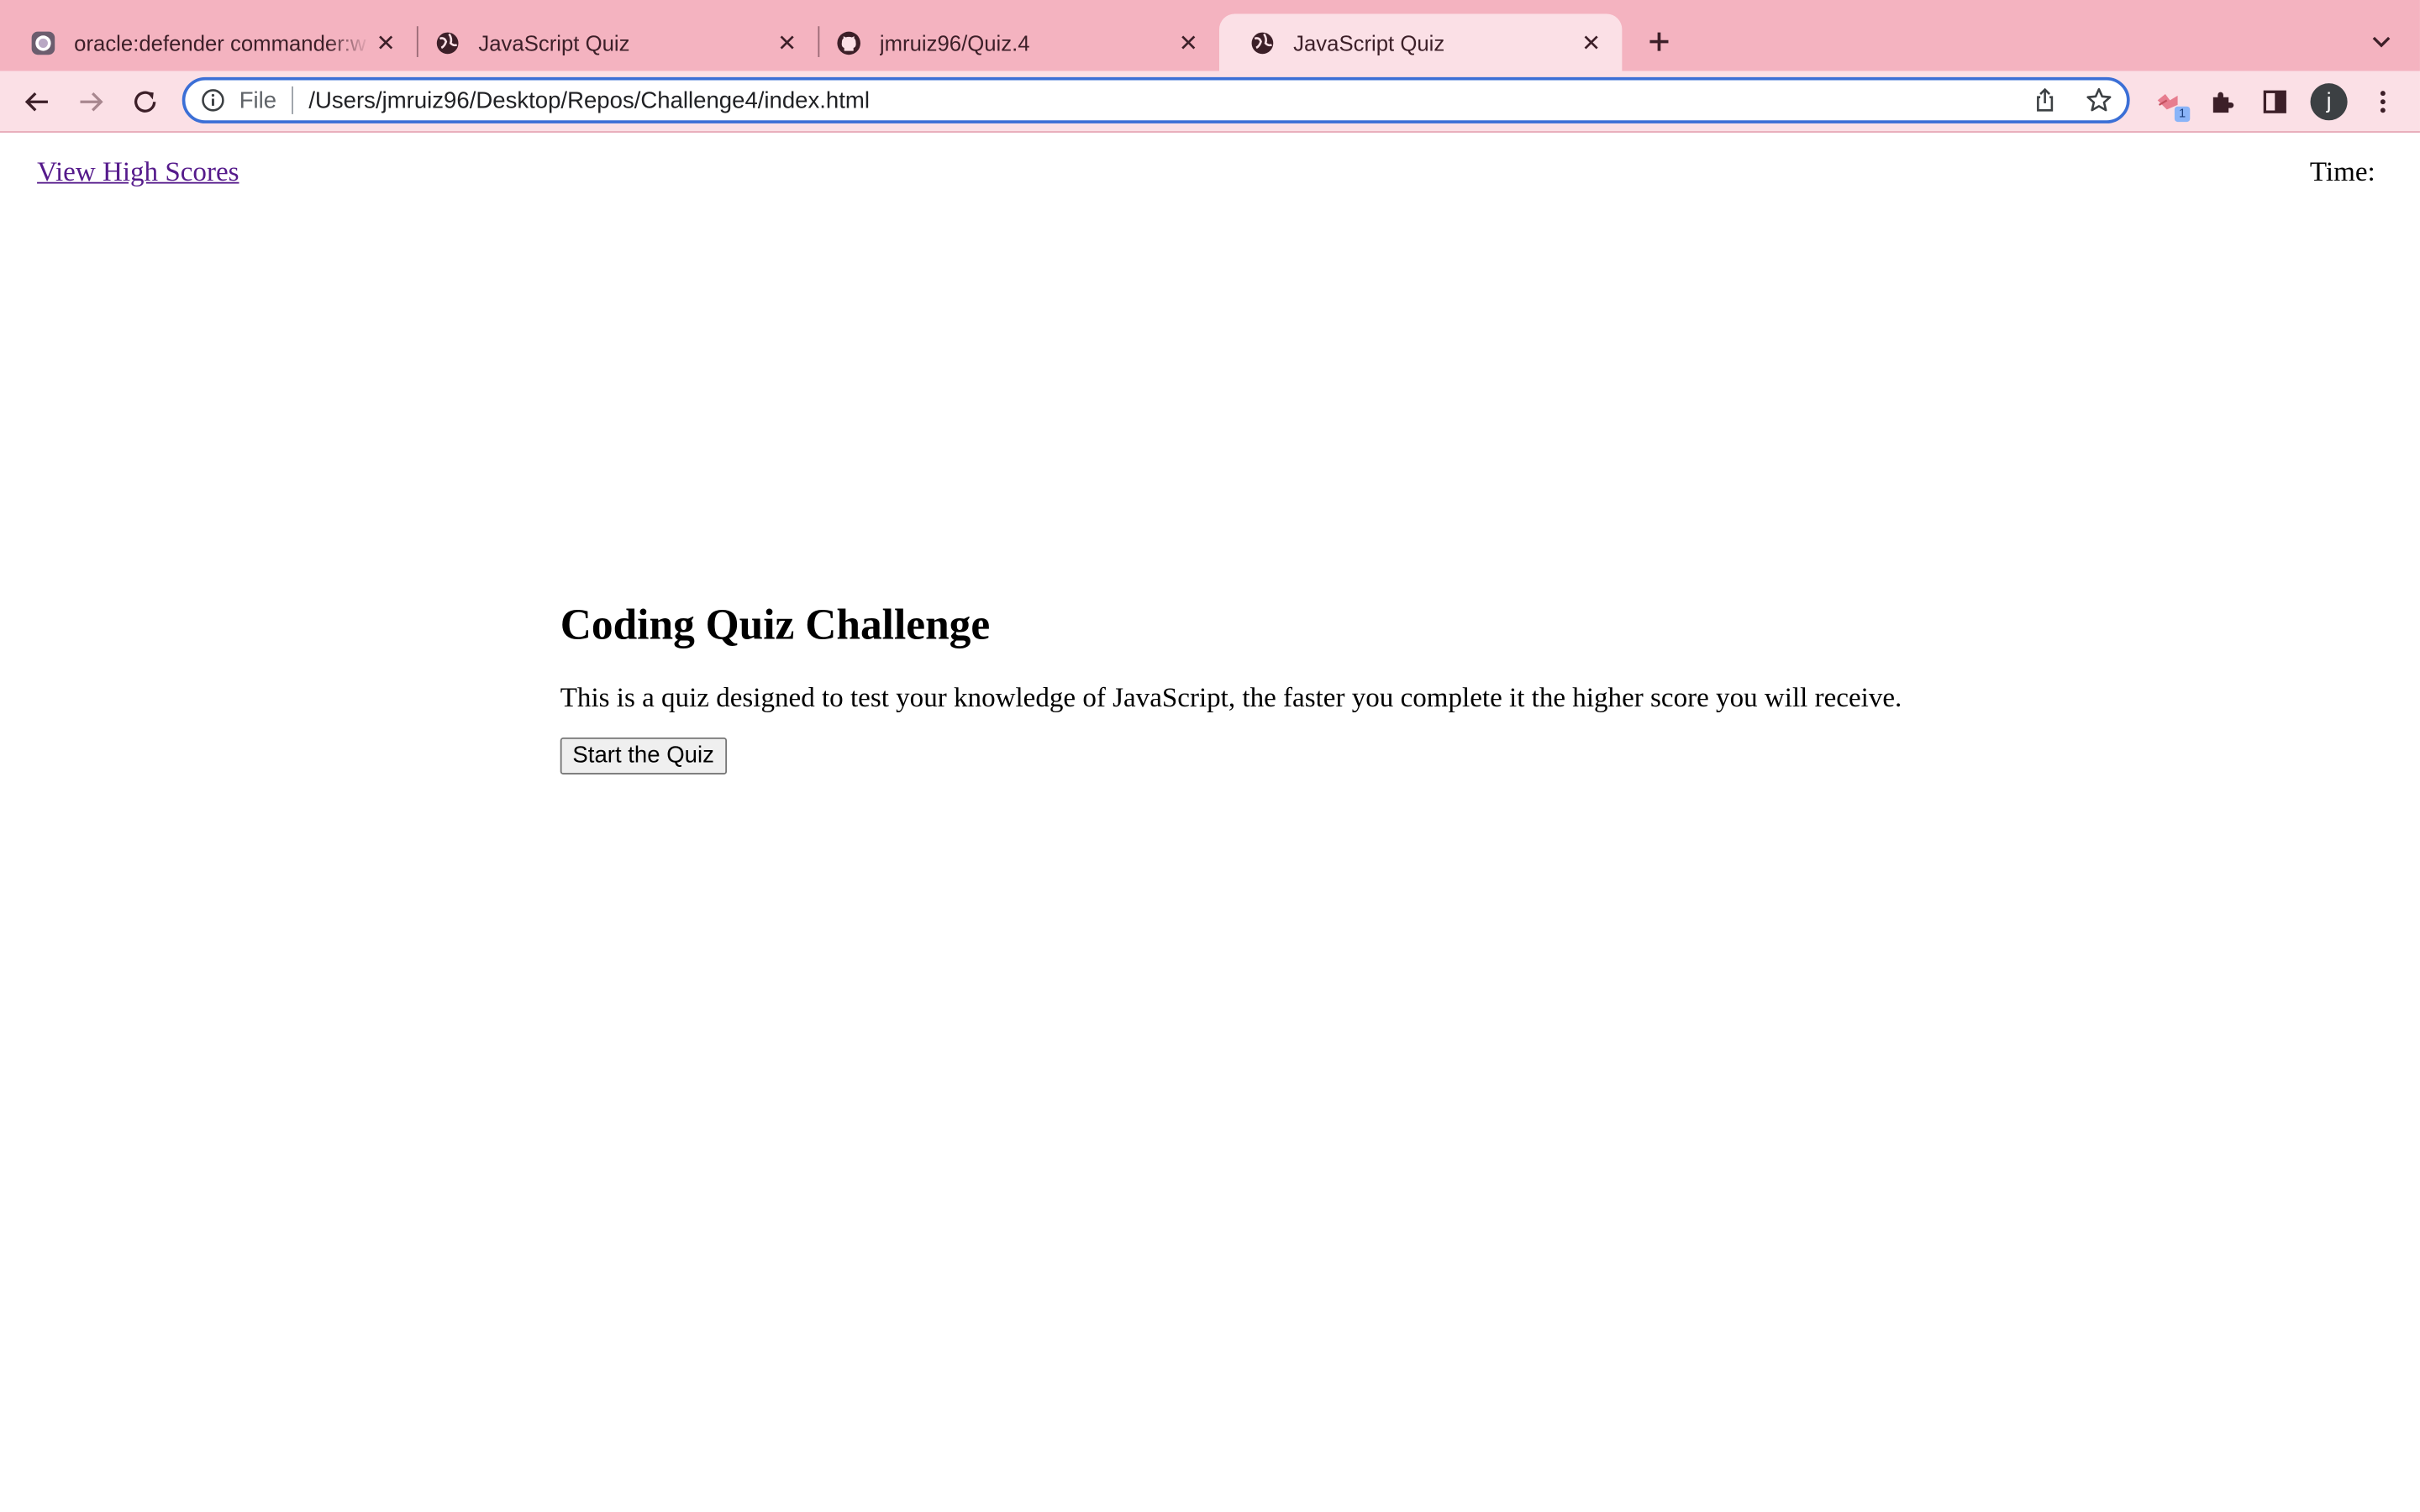  What do you see at coordinates (2098, 100) in the screenshot?
I see `bookmark-star-icon` at bounding box center [2098, 100].